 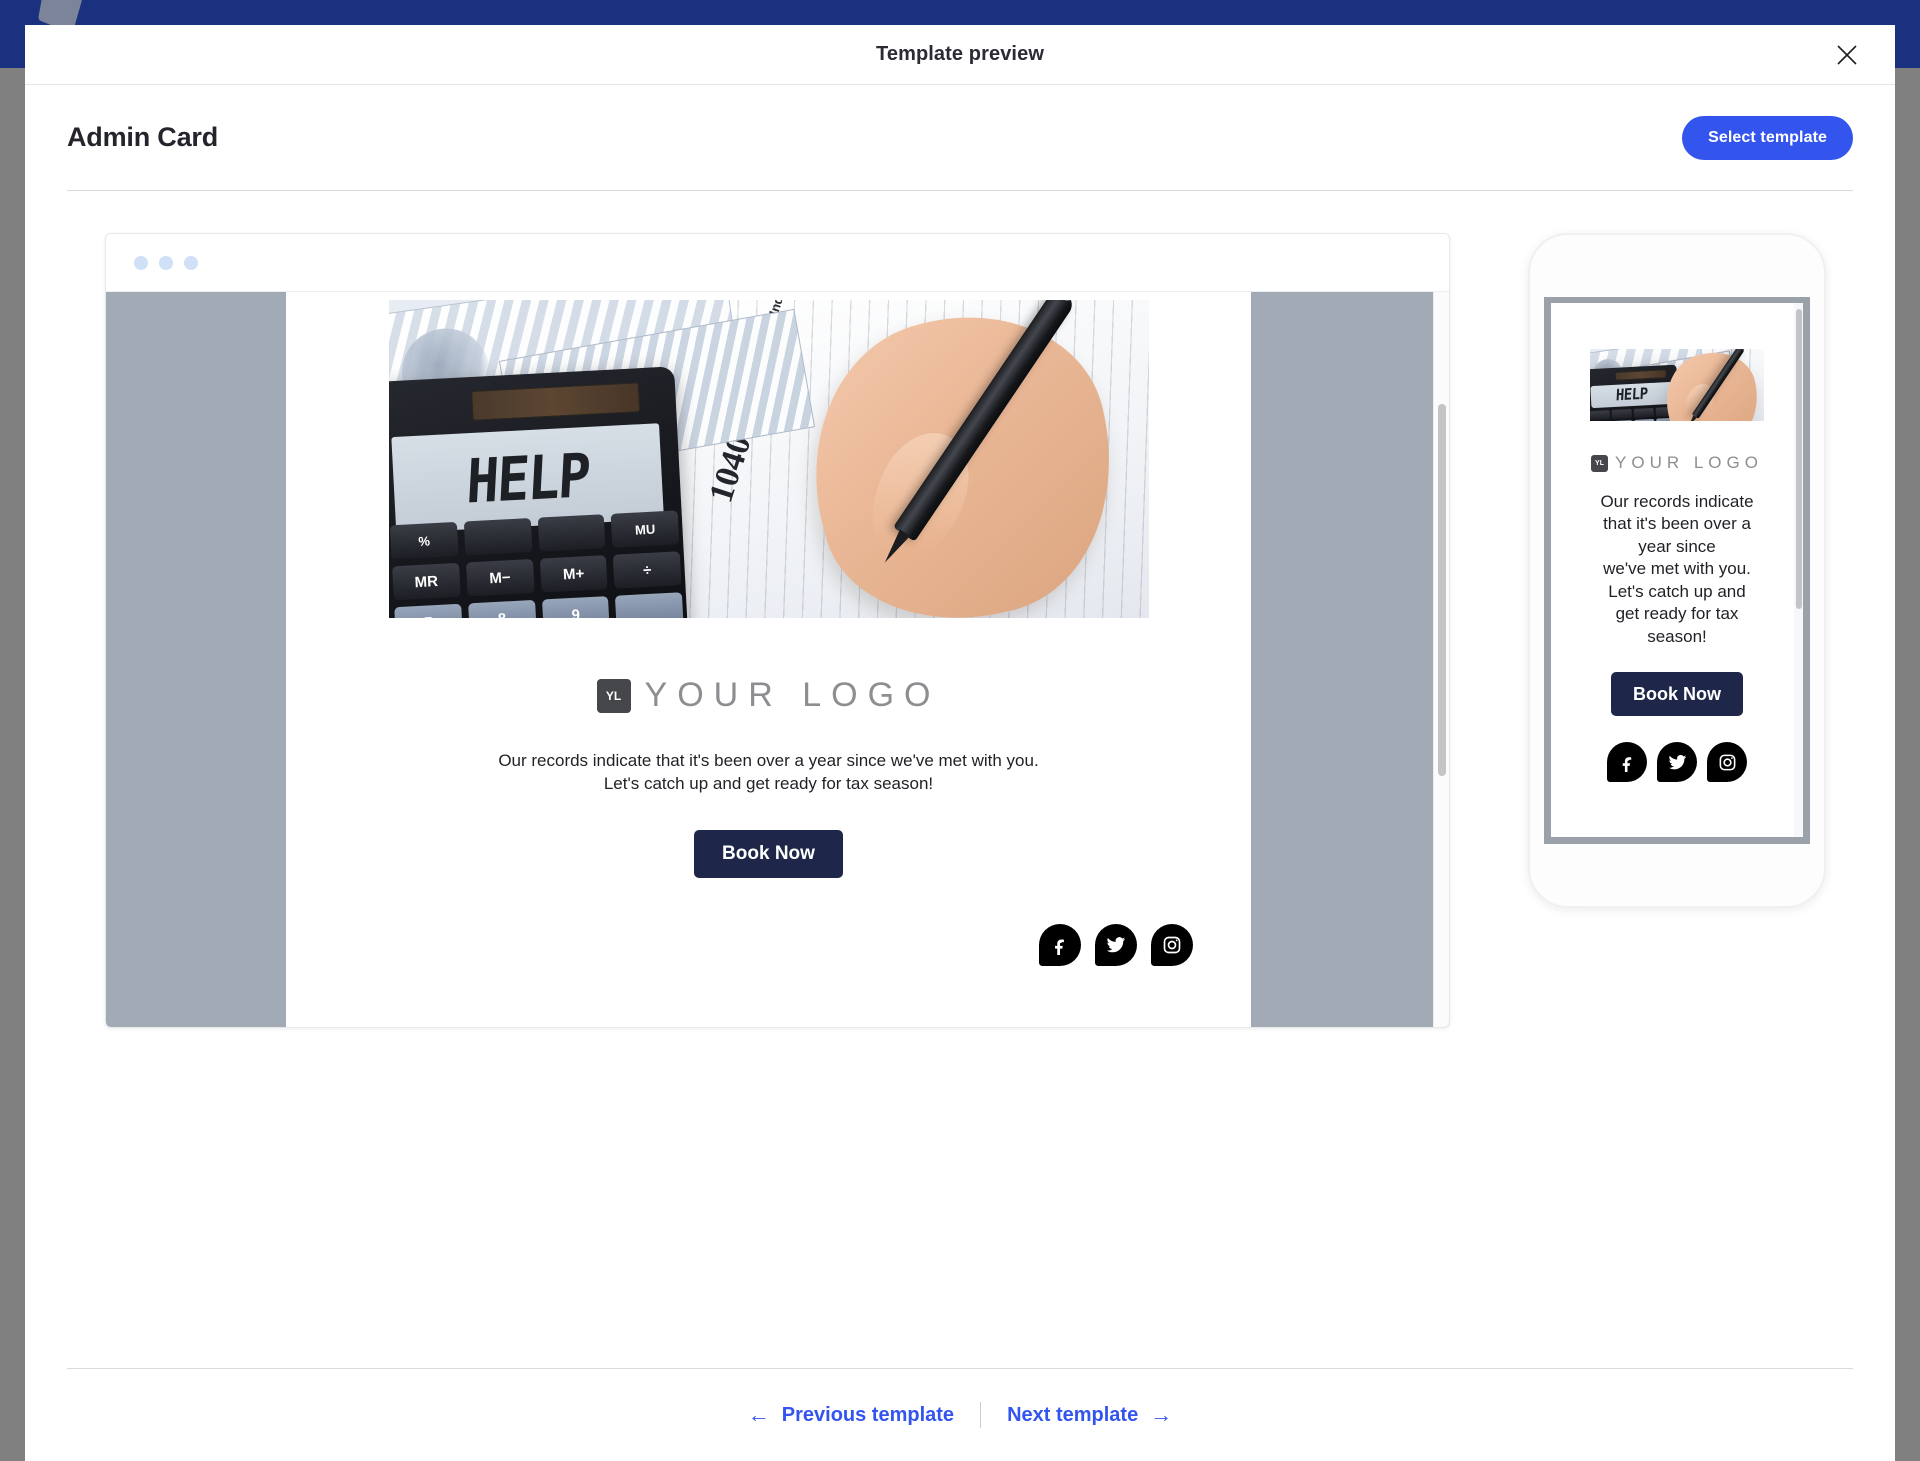 What do you see at coordinates (768, 853) in the screenshot?
I see `book-now-button: Book Now` at bounding box center [768, 853].